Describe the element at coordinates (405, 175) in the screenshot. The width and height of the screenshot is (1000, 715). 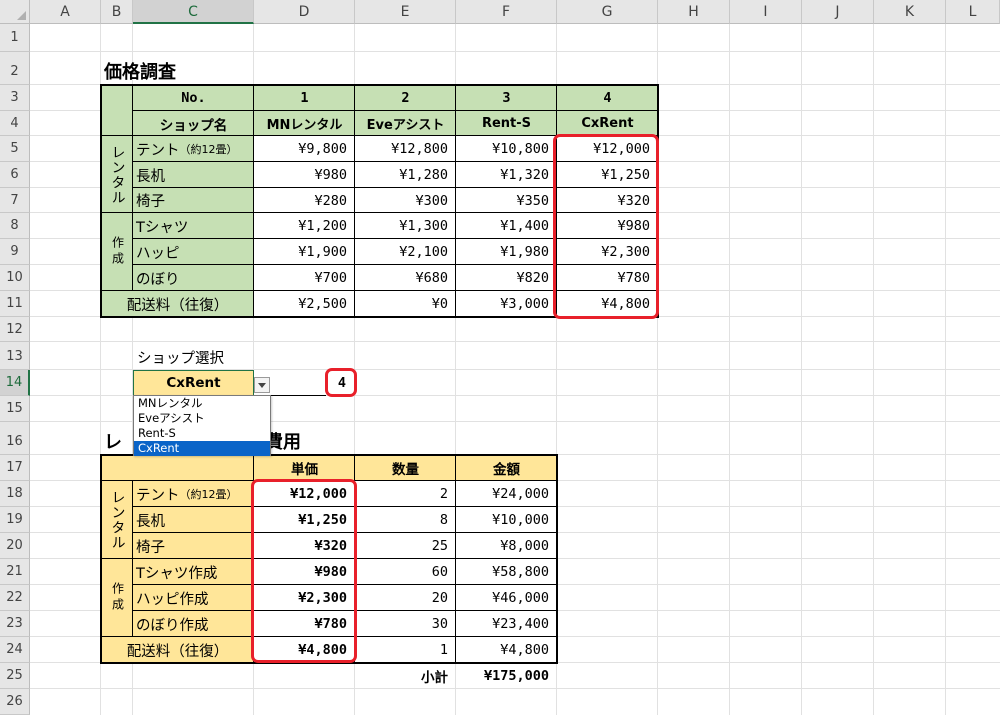
I see `price-cell: ¥1,280` at that location.